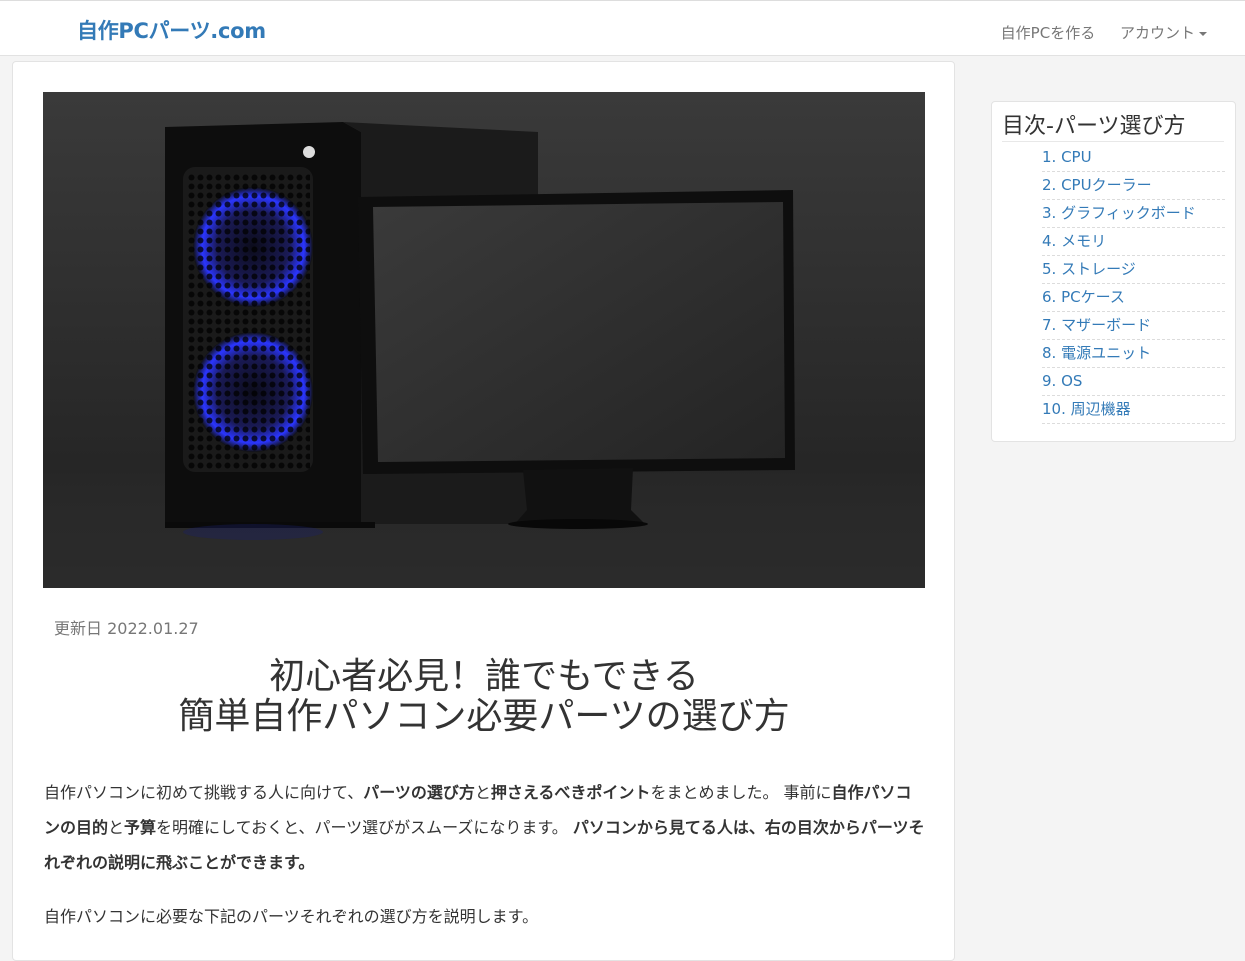  Describe the element at coordinates (1157, 33) in the screenshot. I see `nav-account-label: アカウント` at that location.